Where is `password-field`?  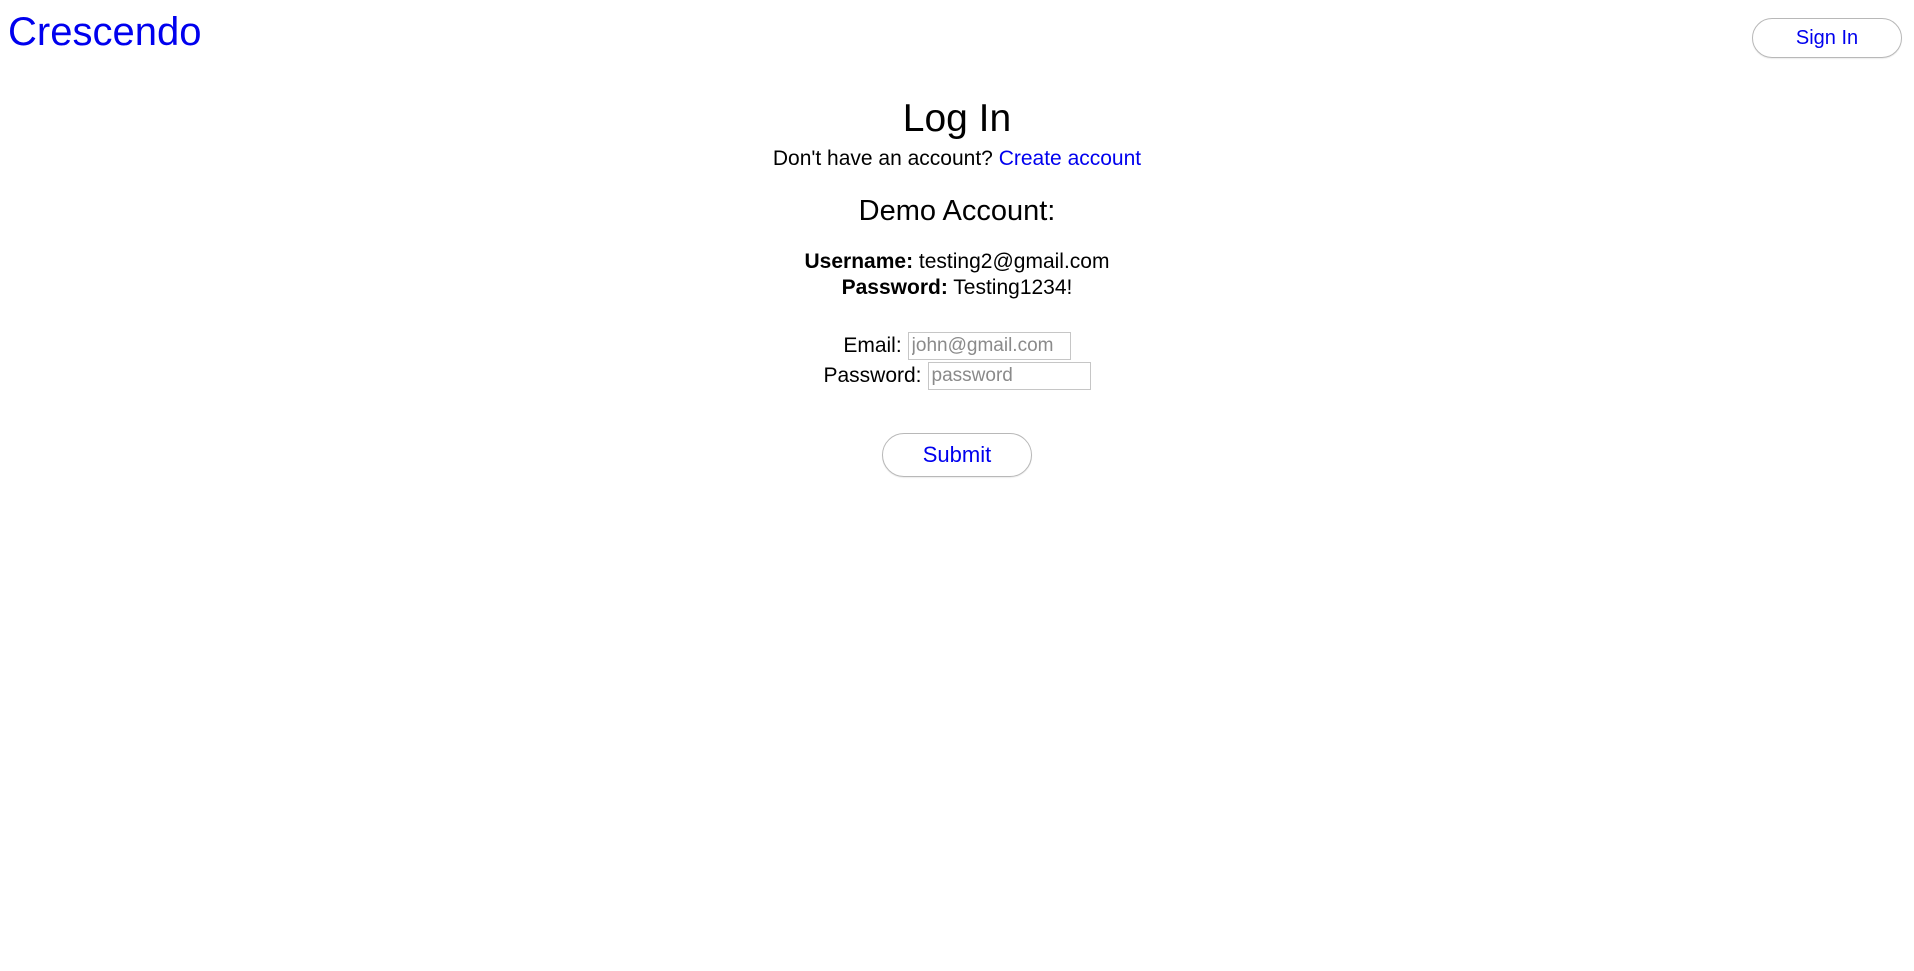
password-field is located at coordinates (1009, 376).